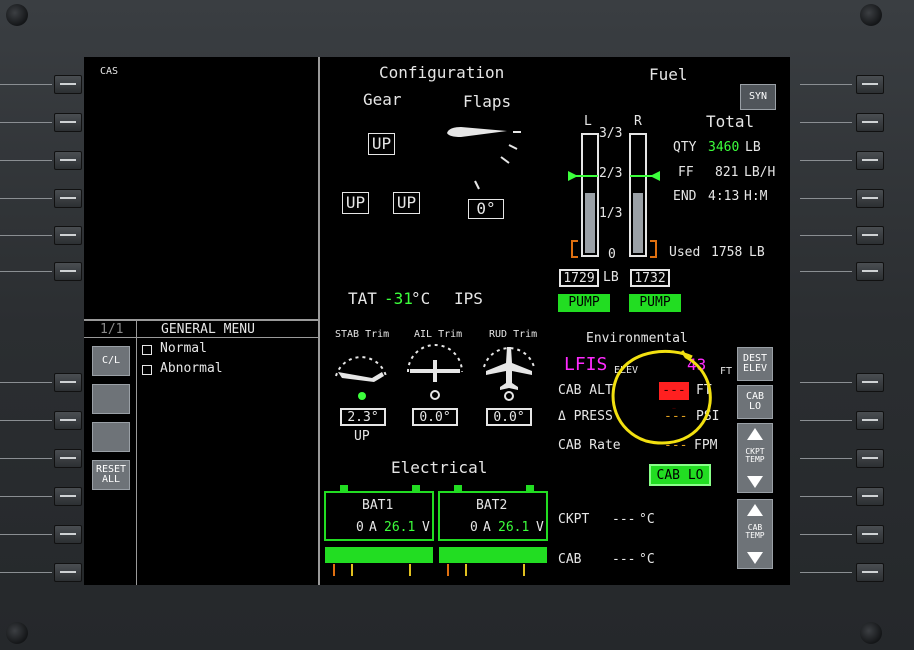 The image size is (914, 650). What do you see at coordinates (579, 278) in the screenshot?
I see `fuel-left-qty: 1729` at bounding box center [579, 278].